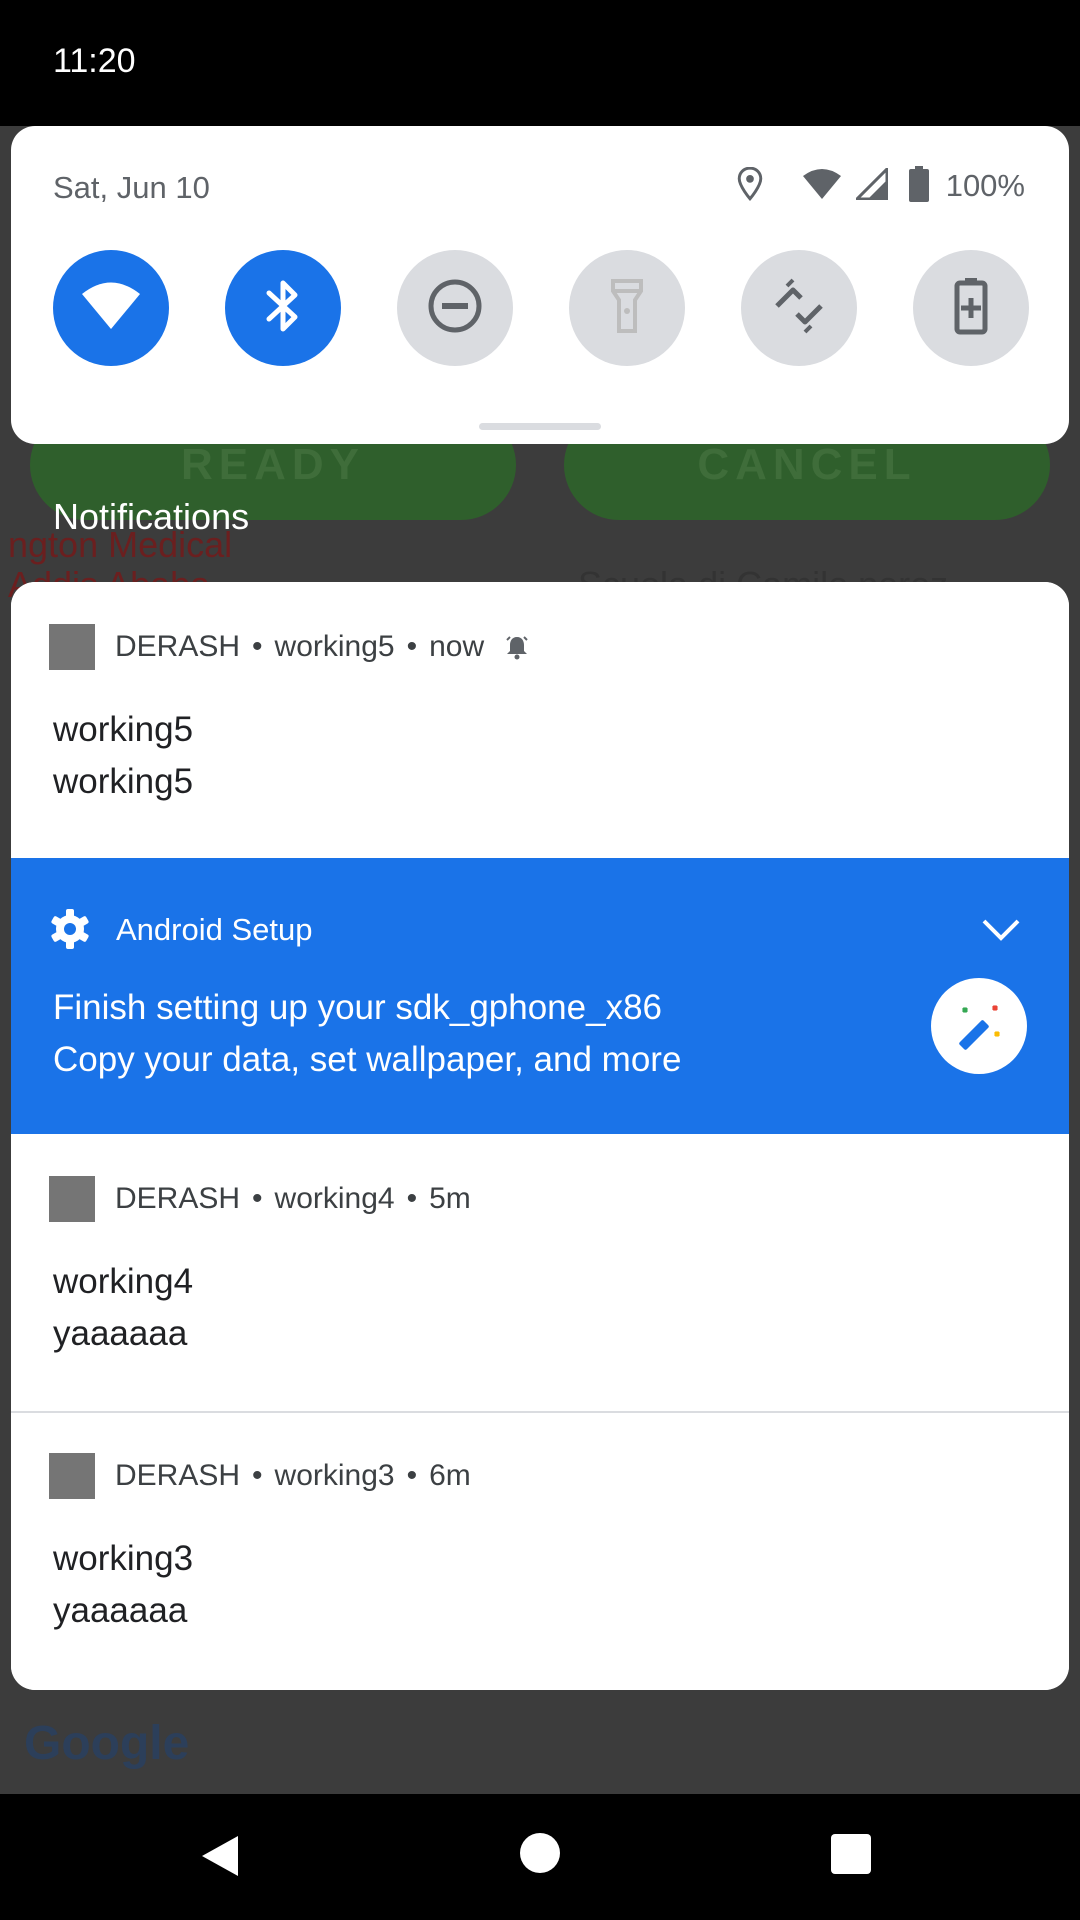 The image size is (1080, 1920). I want to click on rotate-icon, so click(799, 308).